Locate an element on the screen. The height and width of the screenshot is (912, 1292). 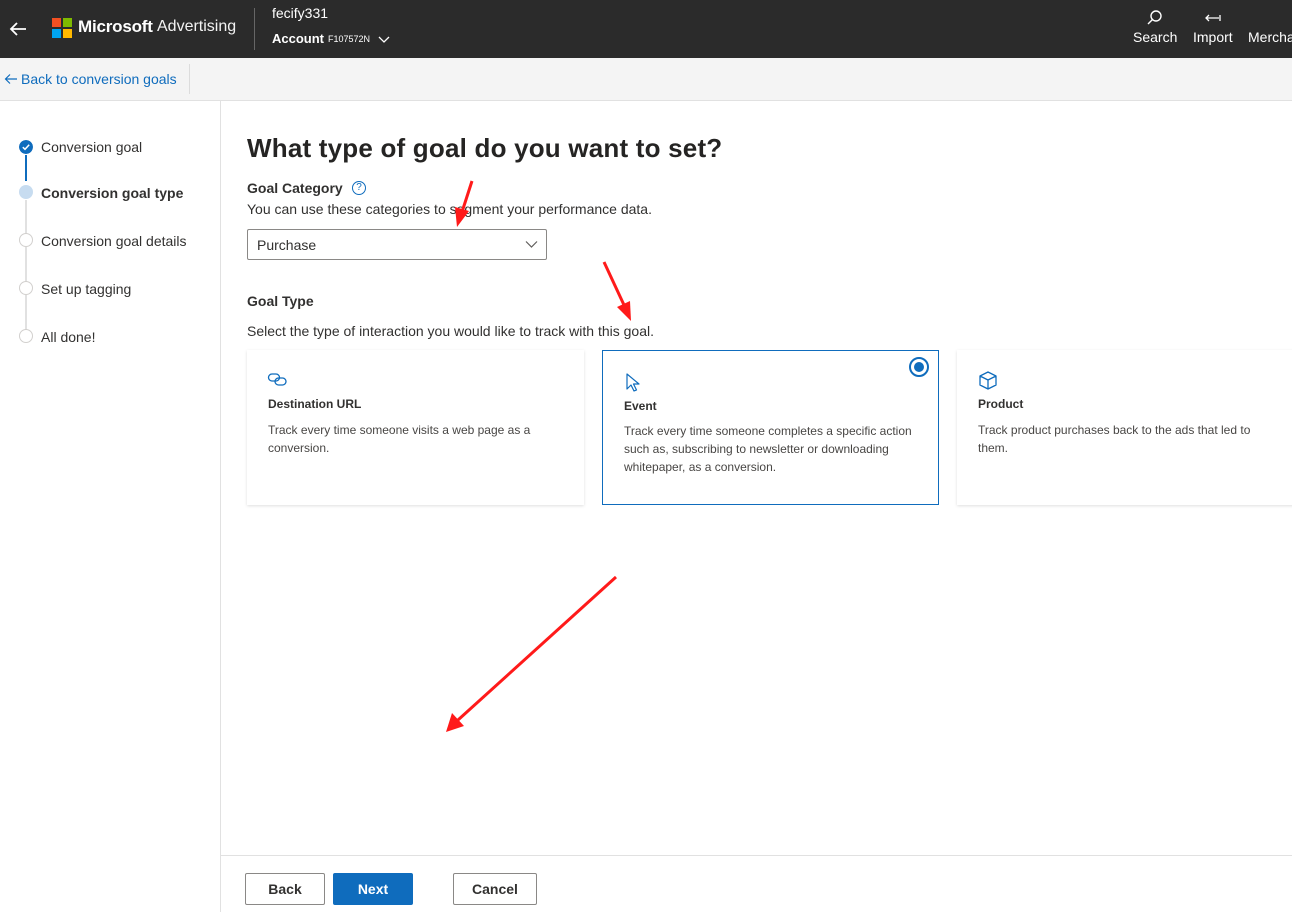
goal-type-label: Goal Type is located at coordinates (280, 301).